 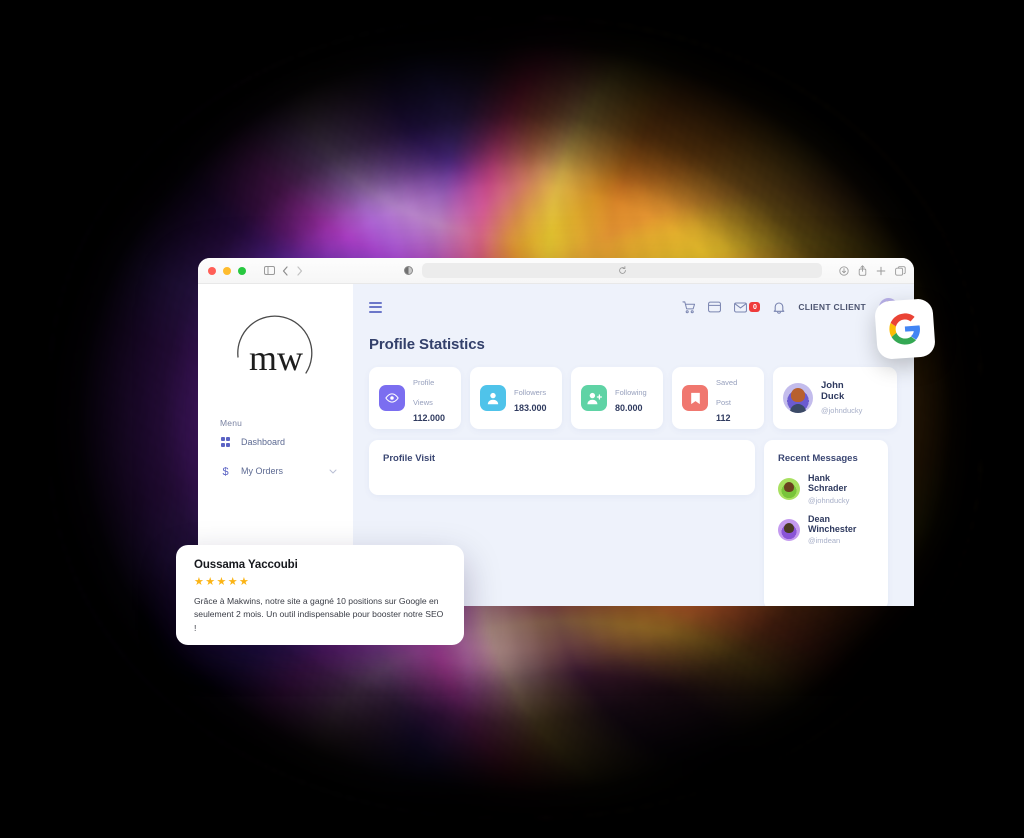 What do you see at coordinates (828, 488) in the screenshot?
I see `message-last-name: Schrader` at bounding box center [828, 488].